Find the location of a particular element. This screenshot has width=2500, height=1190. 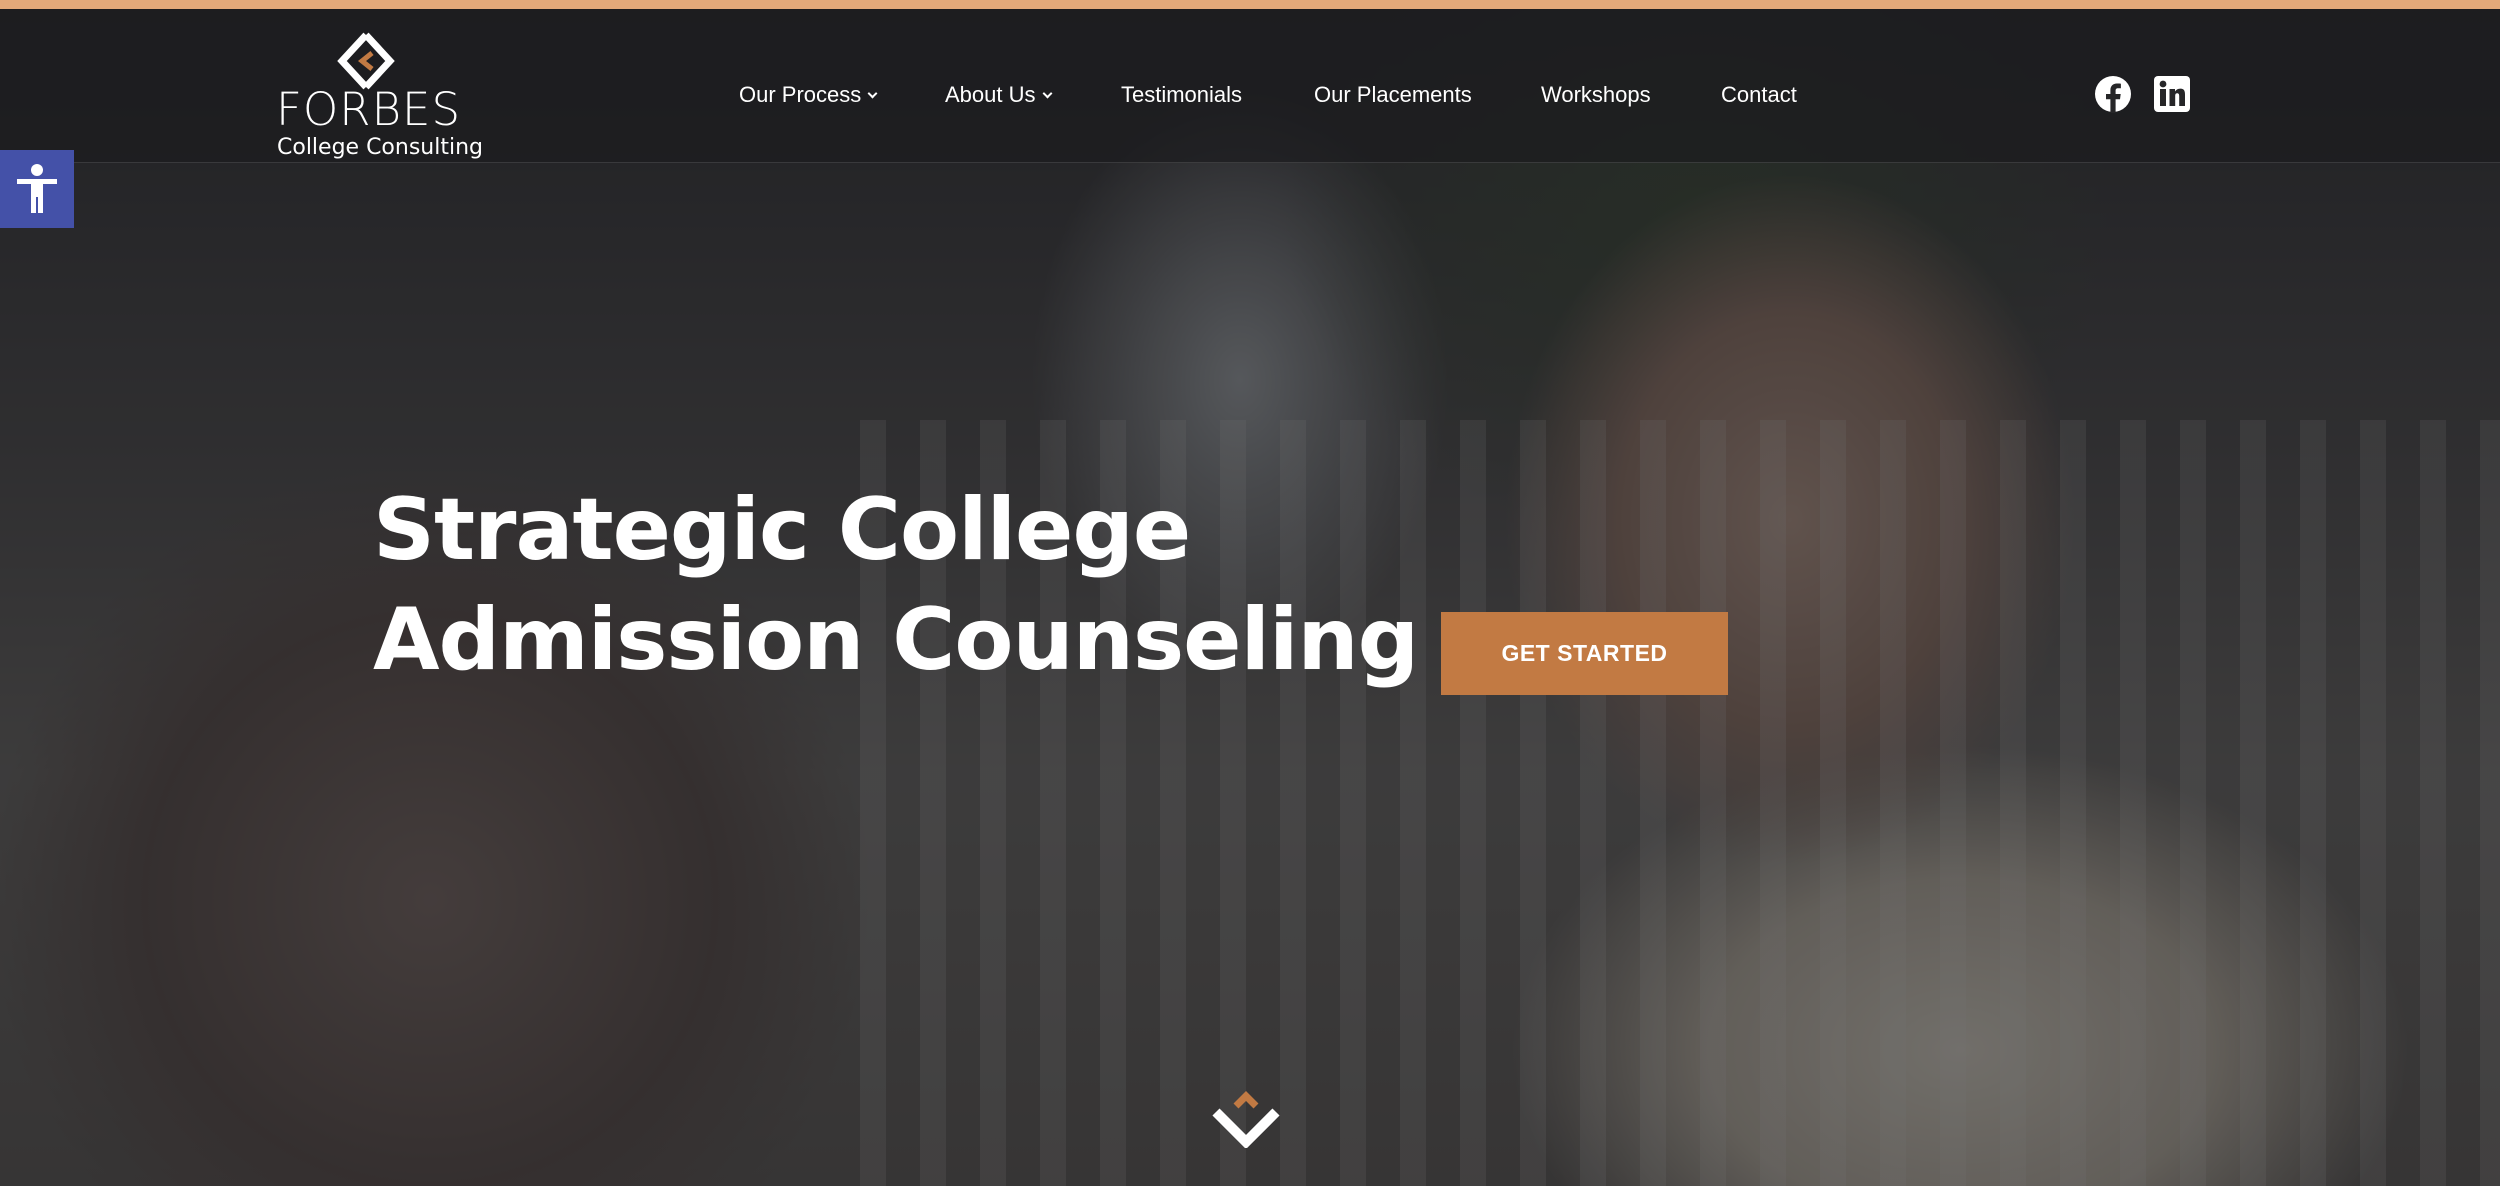

top-accent-bar is located at coordinates (1250, 4).